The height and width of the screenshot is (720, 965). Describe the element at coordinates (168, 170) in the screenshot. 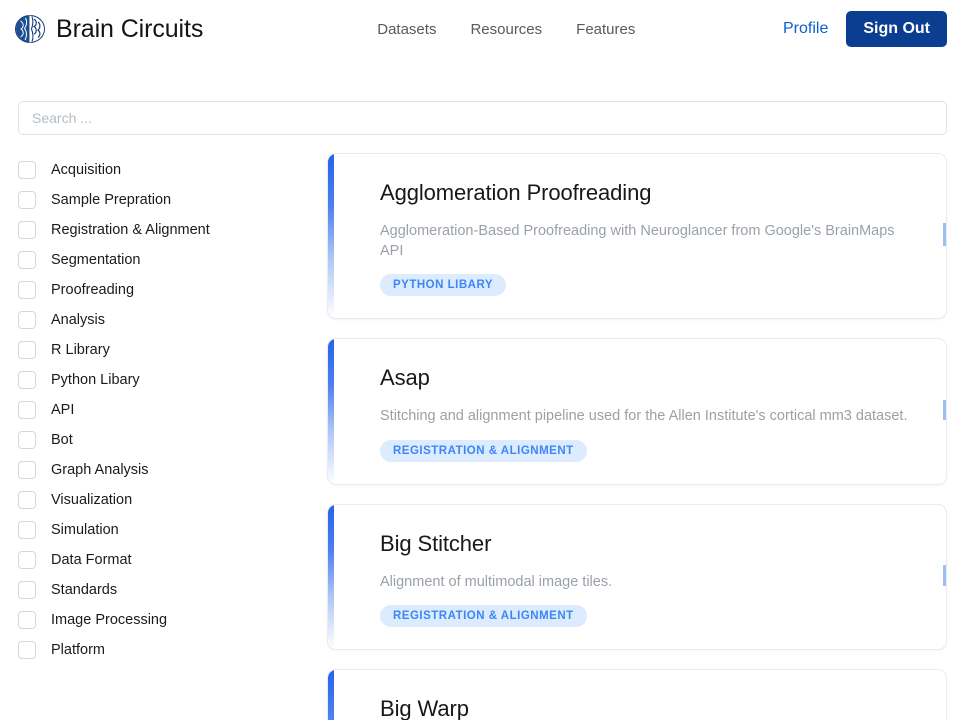

I see `facet-row: Acquisition` at that location.